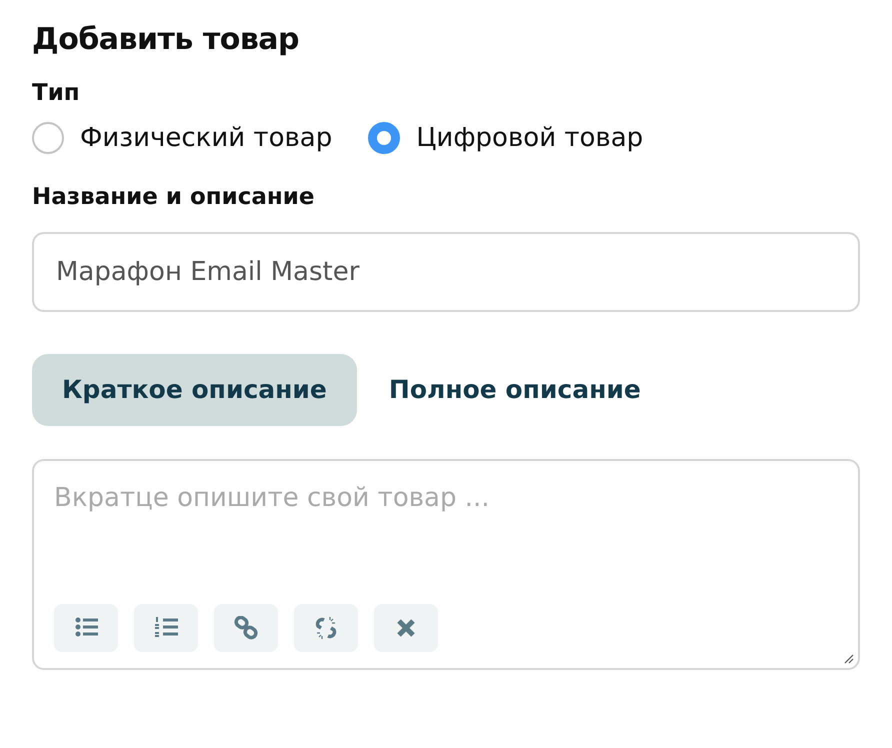 The image size is (892, 748). I want to click on field-label: Название и описание, so click(174, 197).